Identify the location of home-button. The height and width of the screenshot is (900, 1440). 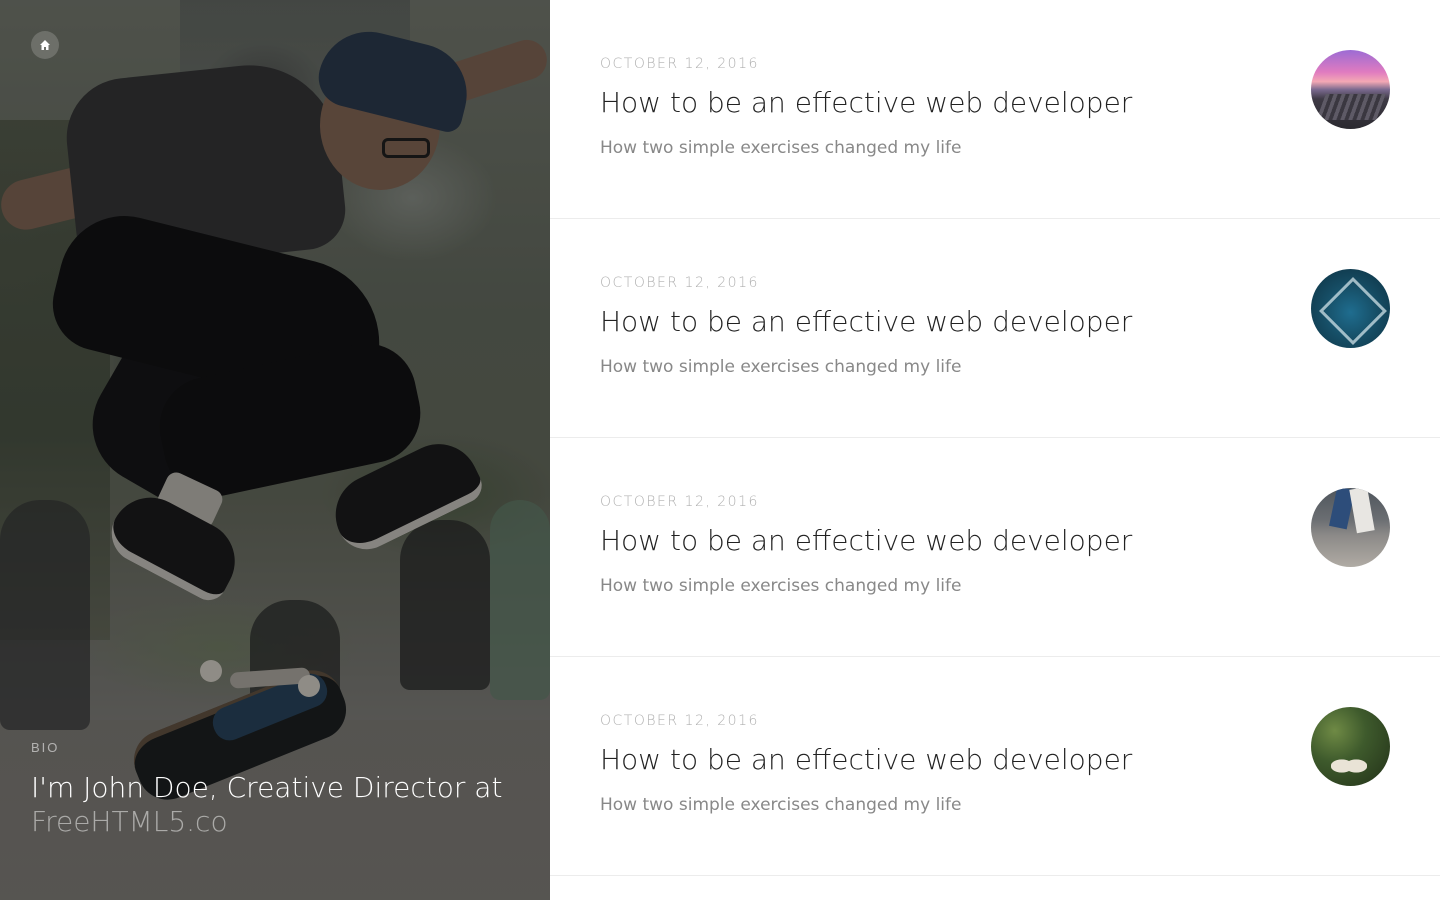
(45, 45).